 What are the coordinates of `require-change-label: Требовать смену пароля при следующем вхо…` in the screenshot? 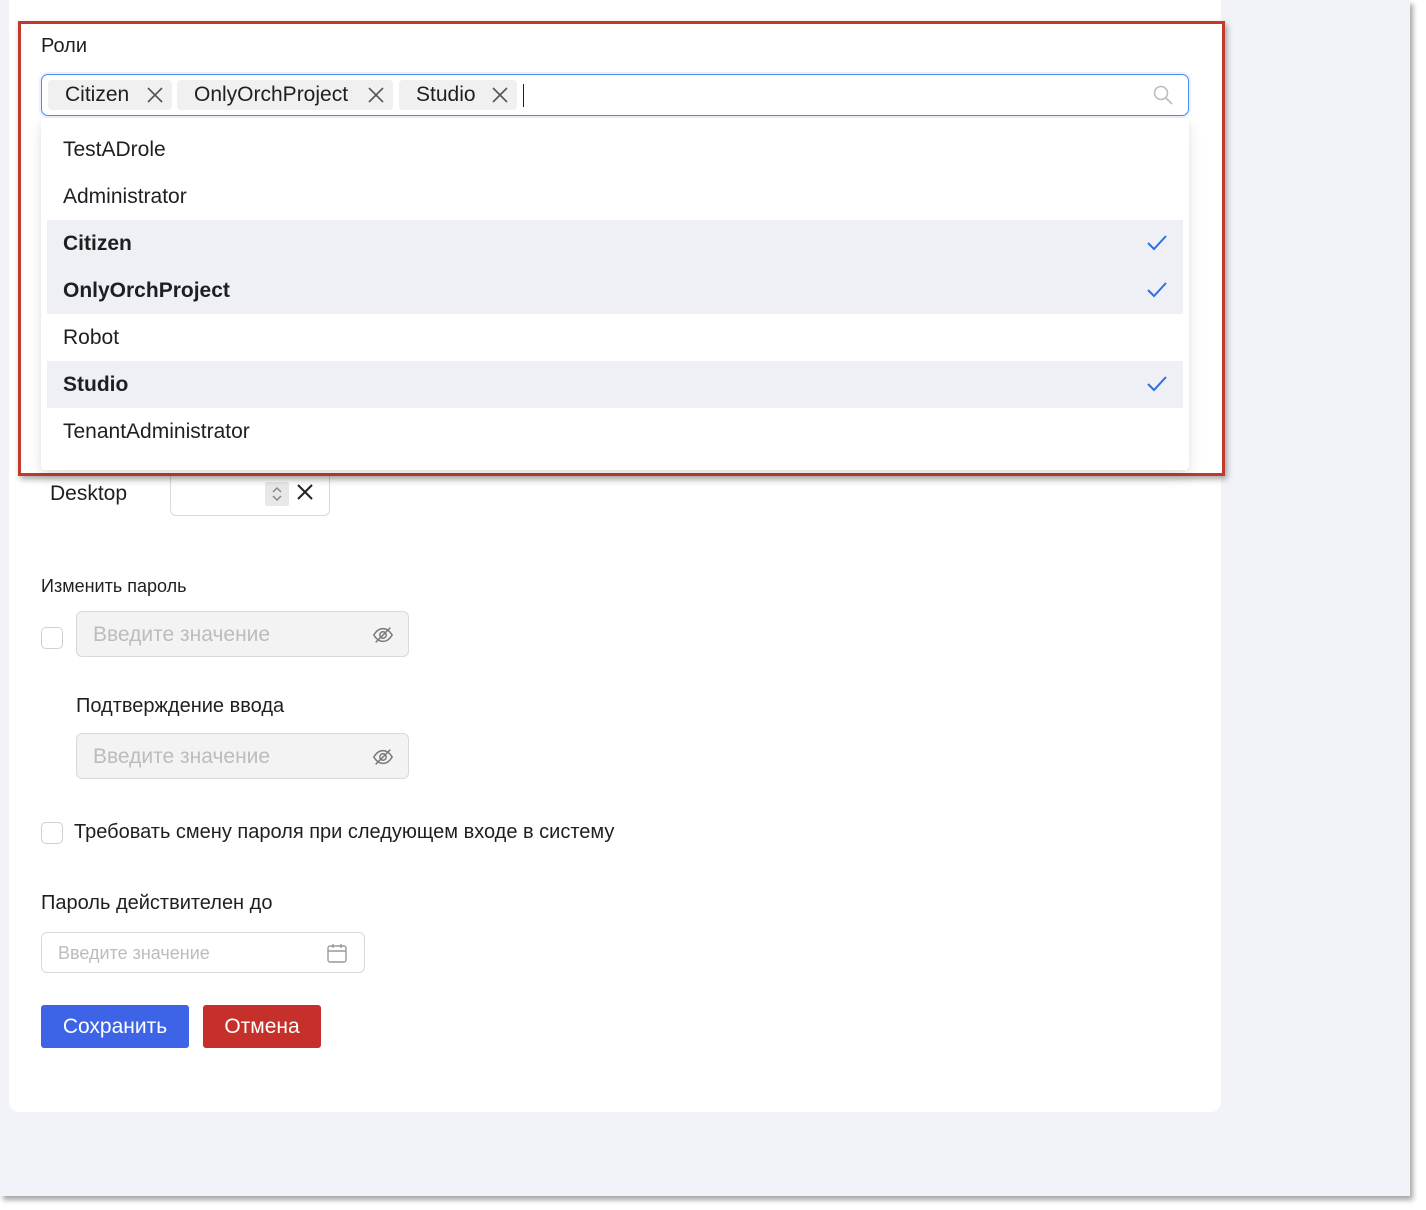 It's located at (344, 832).